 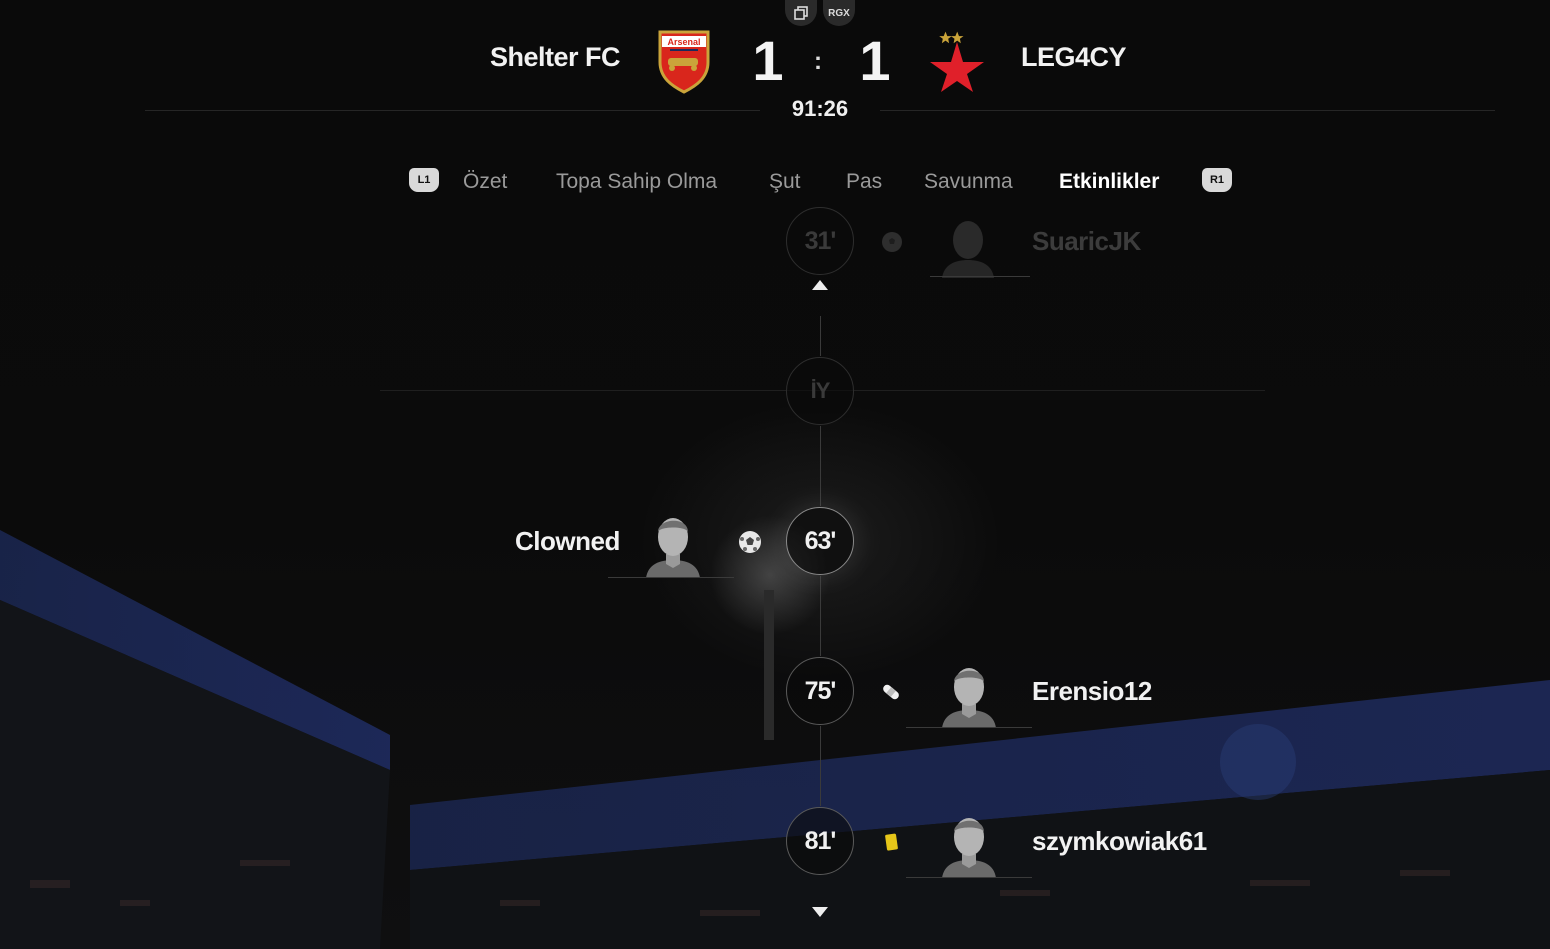 I want to click on r1-button-icon: R1, so click(x=1217, y=180).